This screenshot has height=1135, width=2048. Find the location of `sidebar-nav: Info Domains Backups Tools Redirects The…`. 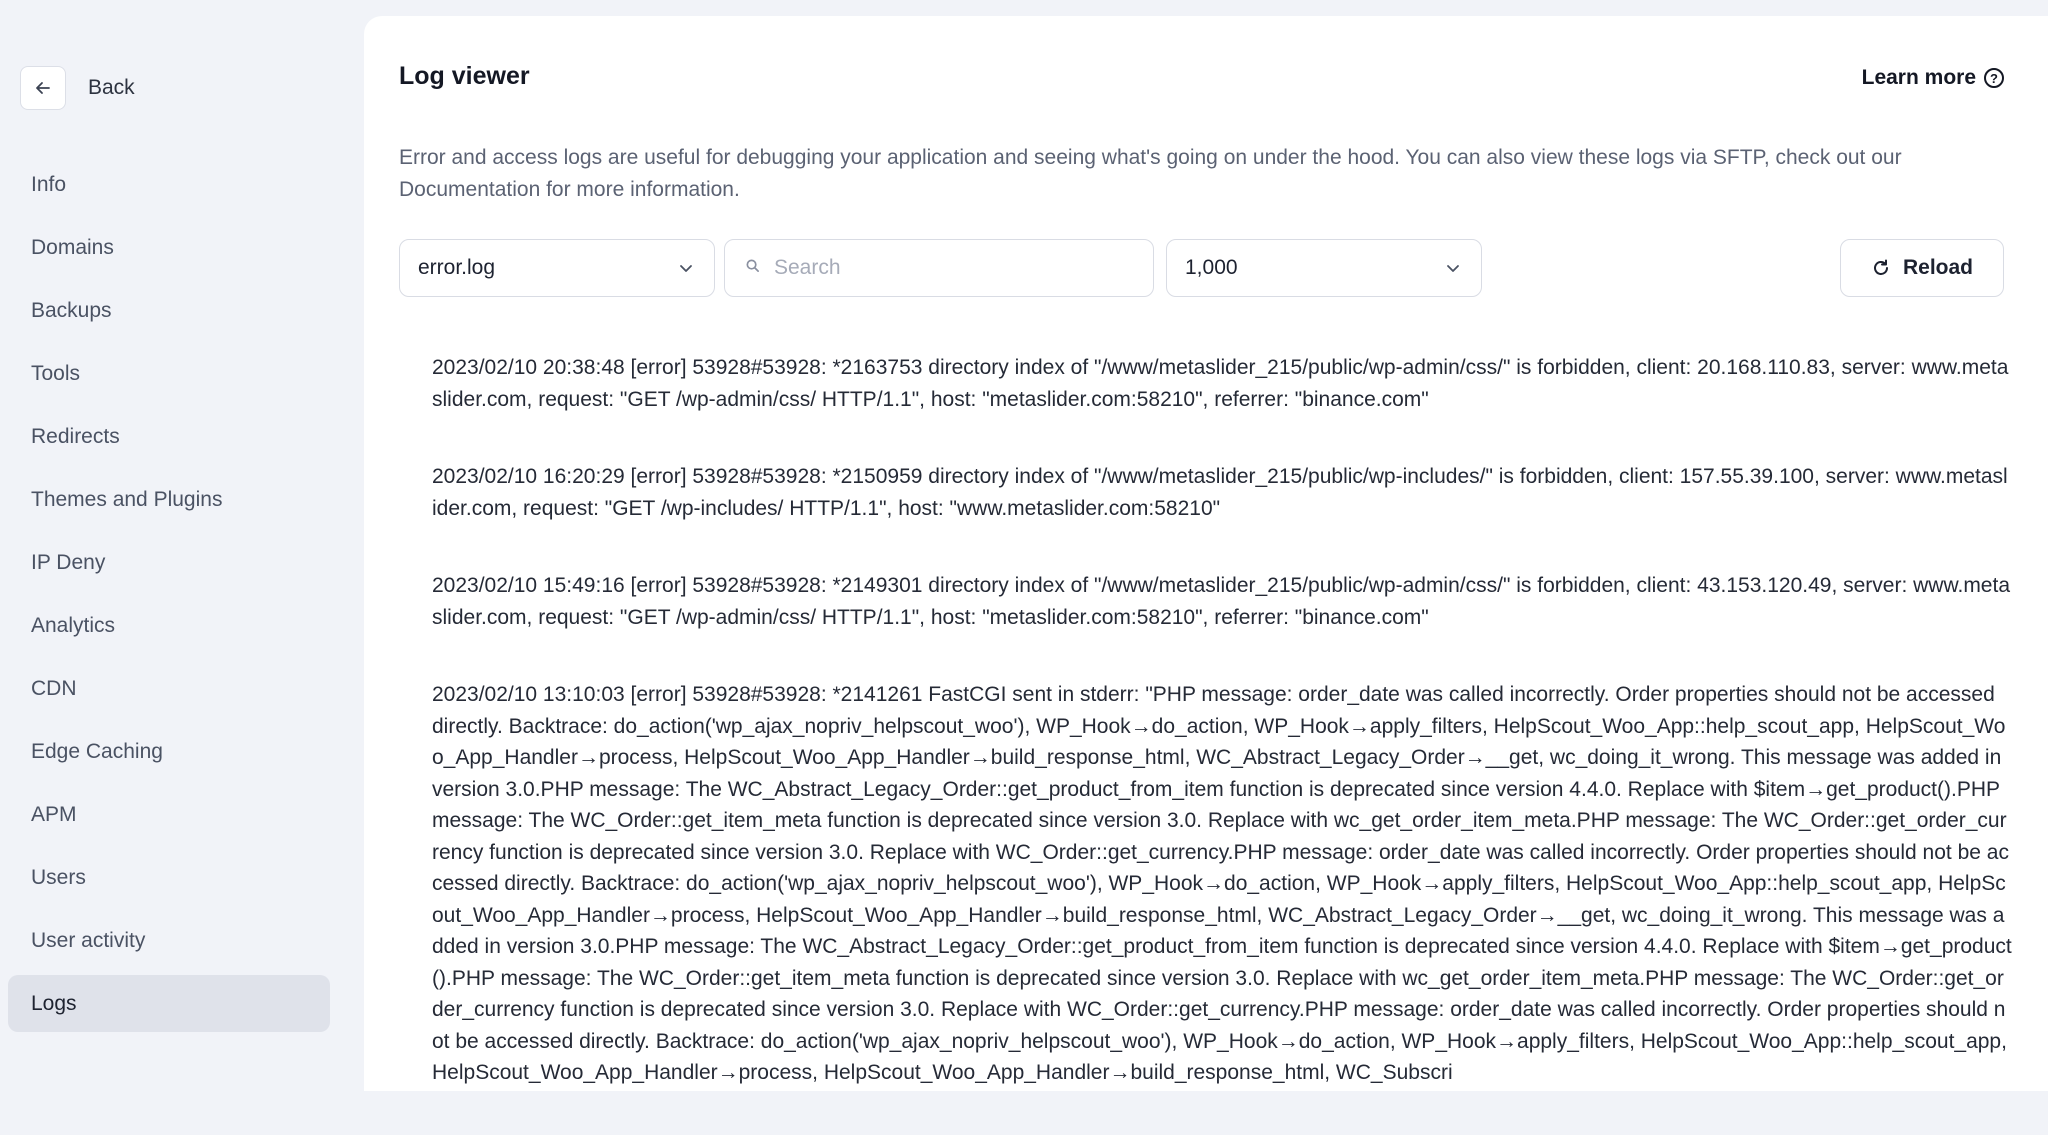

sidebar-nav: Info Domains Backups Tools Redirects The… is located at coordinates (169, 597).